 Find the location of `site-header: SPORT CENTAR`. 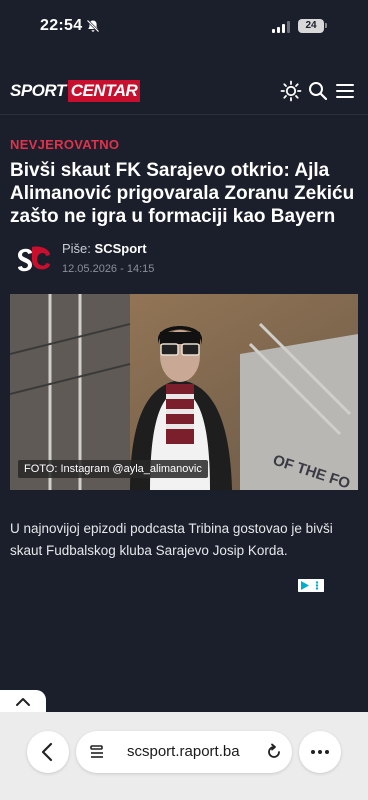

site-header: SPORT CENTAR is located at coordinates (184, 83).